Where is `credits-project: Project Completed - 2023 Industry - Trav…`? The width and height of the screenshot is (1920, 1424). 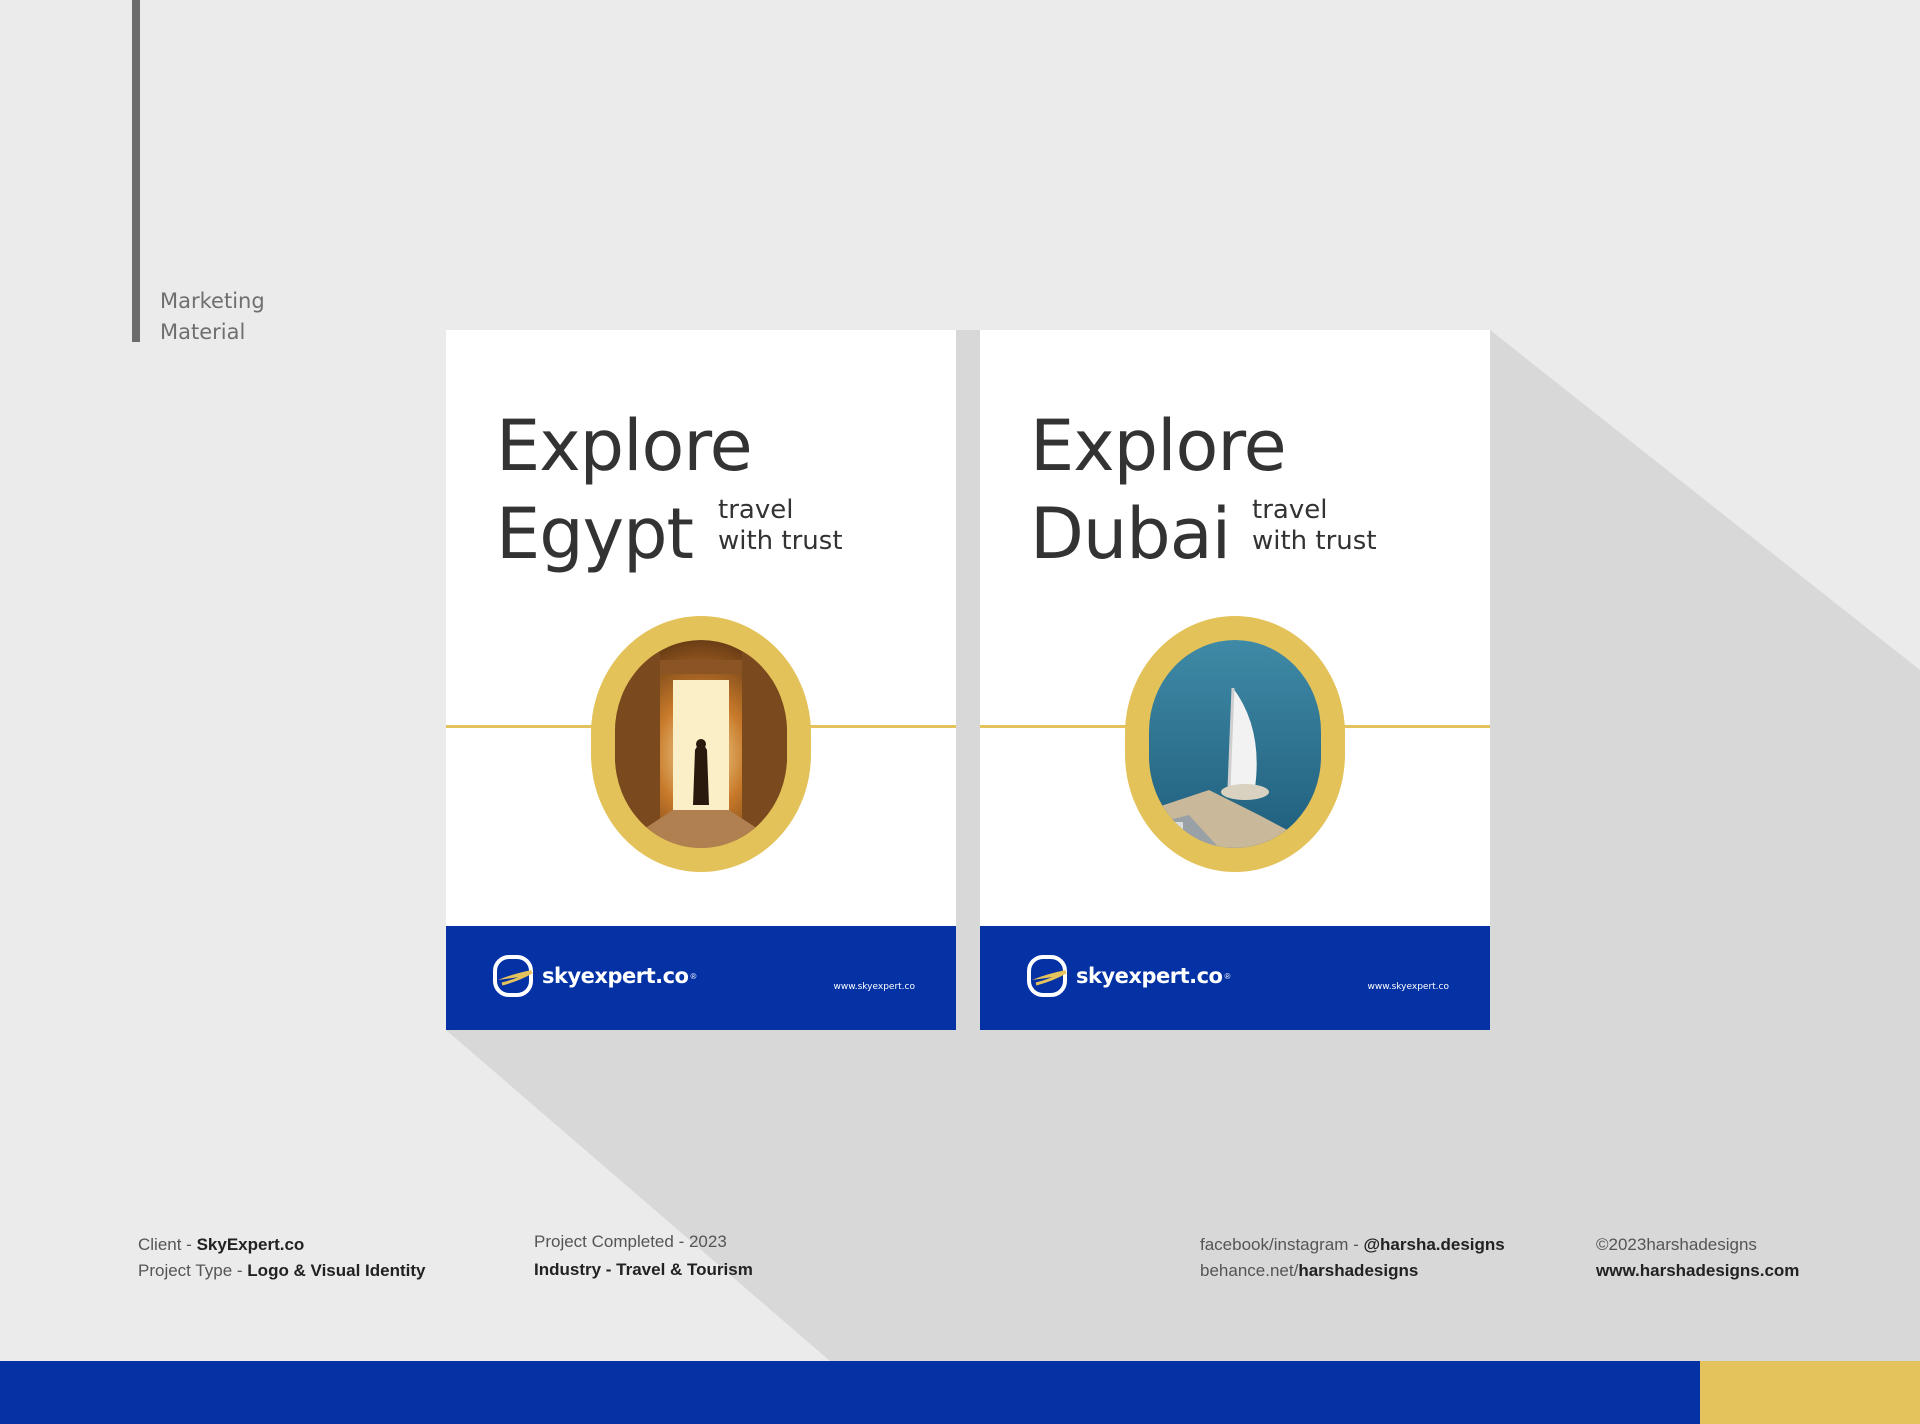 credits-project: Project Completed - 2023 Industry - Trav… is located at coordinates (643, 1256).